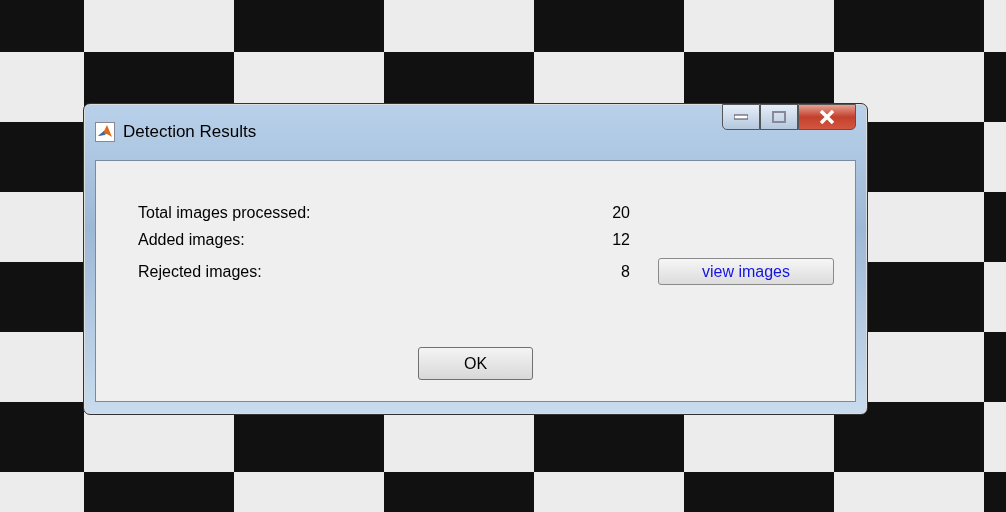 The width and height of the screenshot is (1006, 512). I want to click on stat-label: Rejected images:, so click(200, 271).